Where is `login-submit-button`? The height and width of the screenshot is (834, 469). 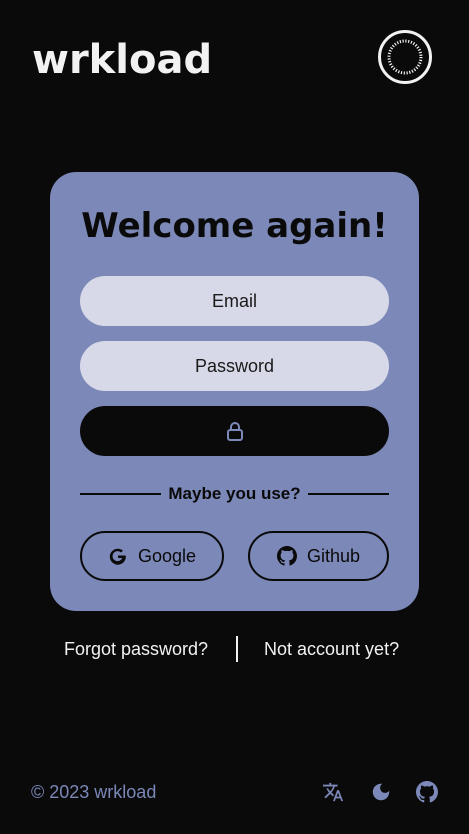 login-submit-button is located at coordinates (234, 431).